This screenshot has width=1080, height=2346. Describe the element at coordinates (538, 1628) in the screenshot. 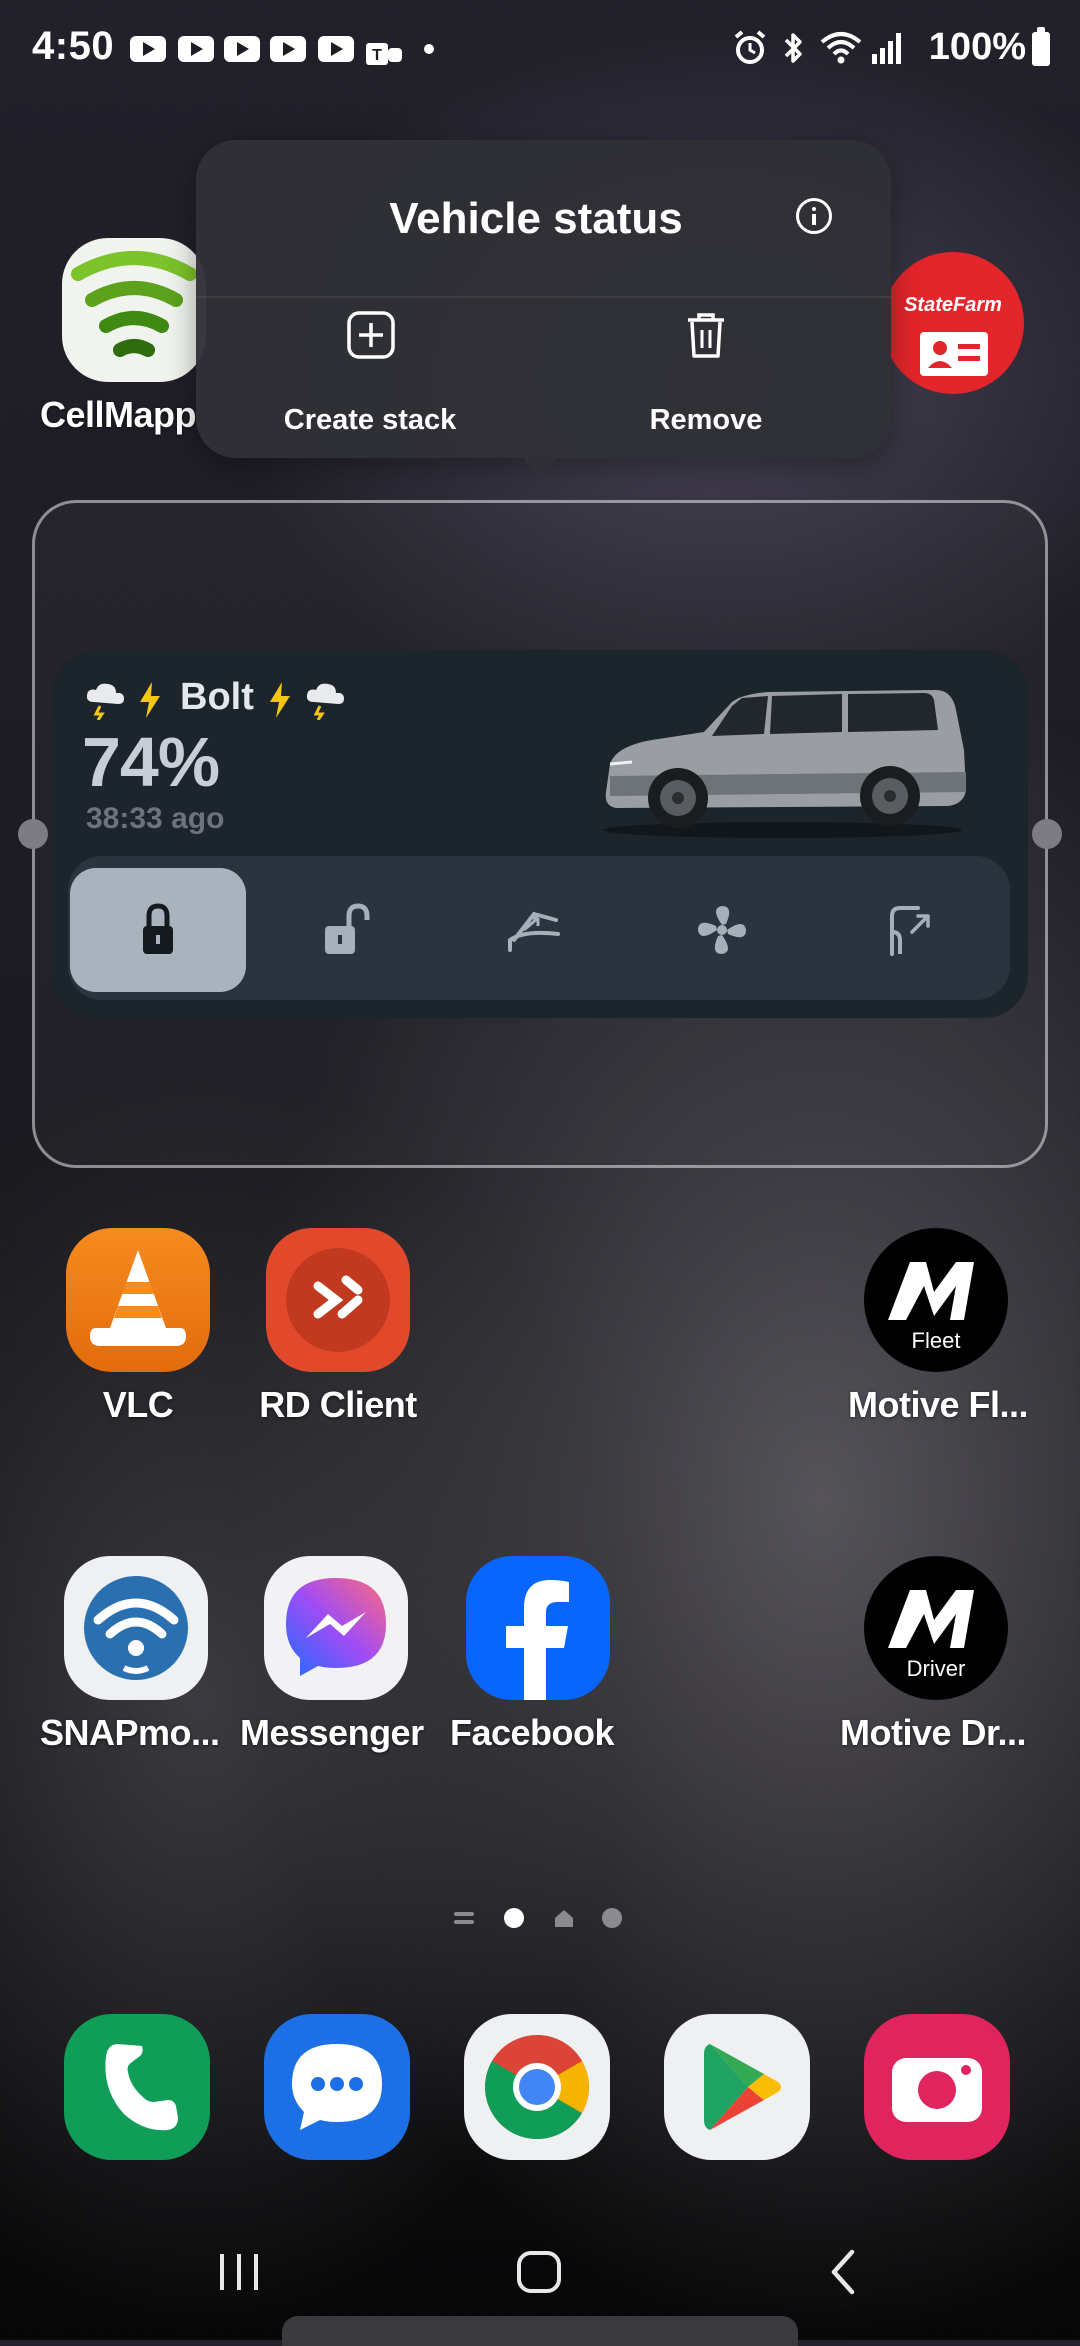

I see `facebook-icon` at that location.